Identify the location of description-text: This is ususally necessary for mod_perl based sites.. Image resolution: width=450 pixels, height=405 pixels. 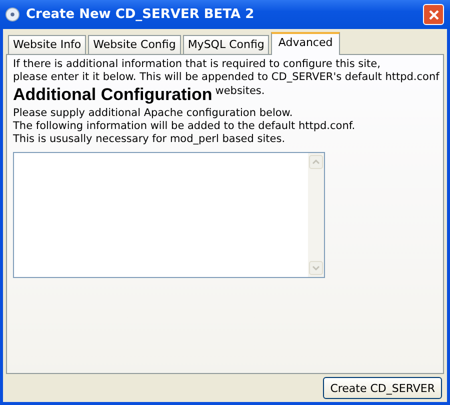
(149, 139).